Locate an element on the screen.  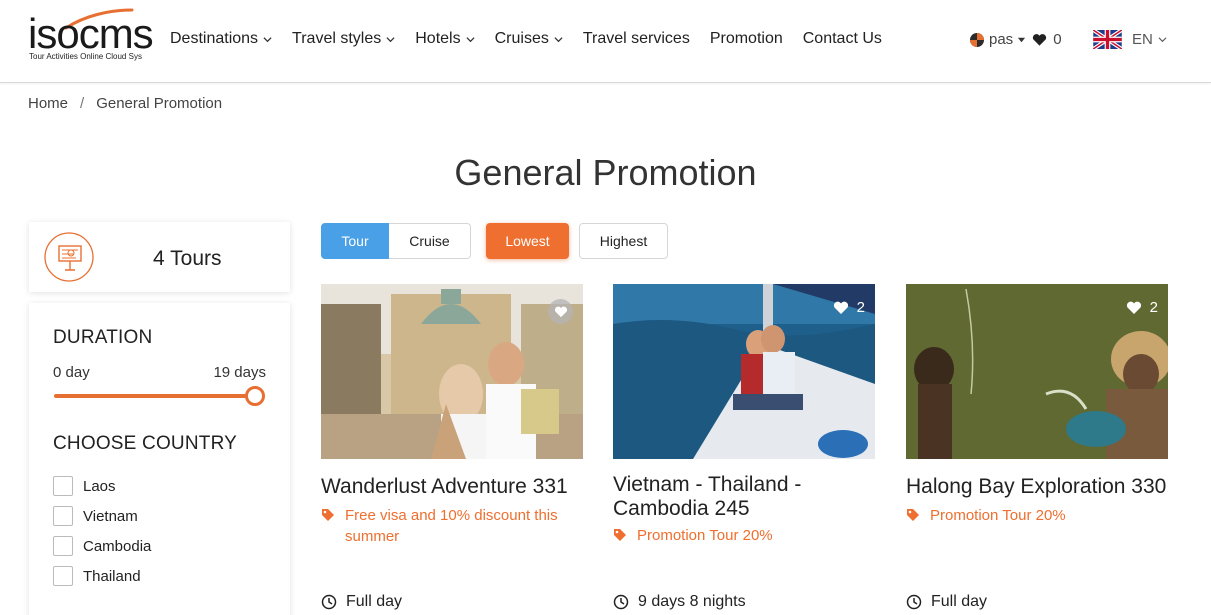
tour-duration: 9 days 8 nights is located at coordinates (679, 602).